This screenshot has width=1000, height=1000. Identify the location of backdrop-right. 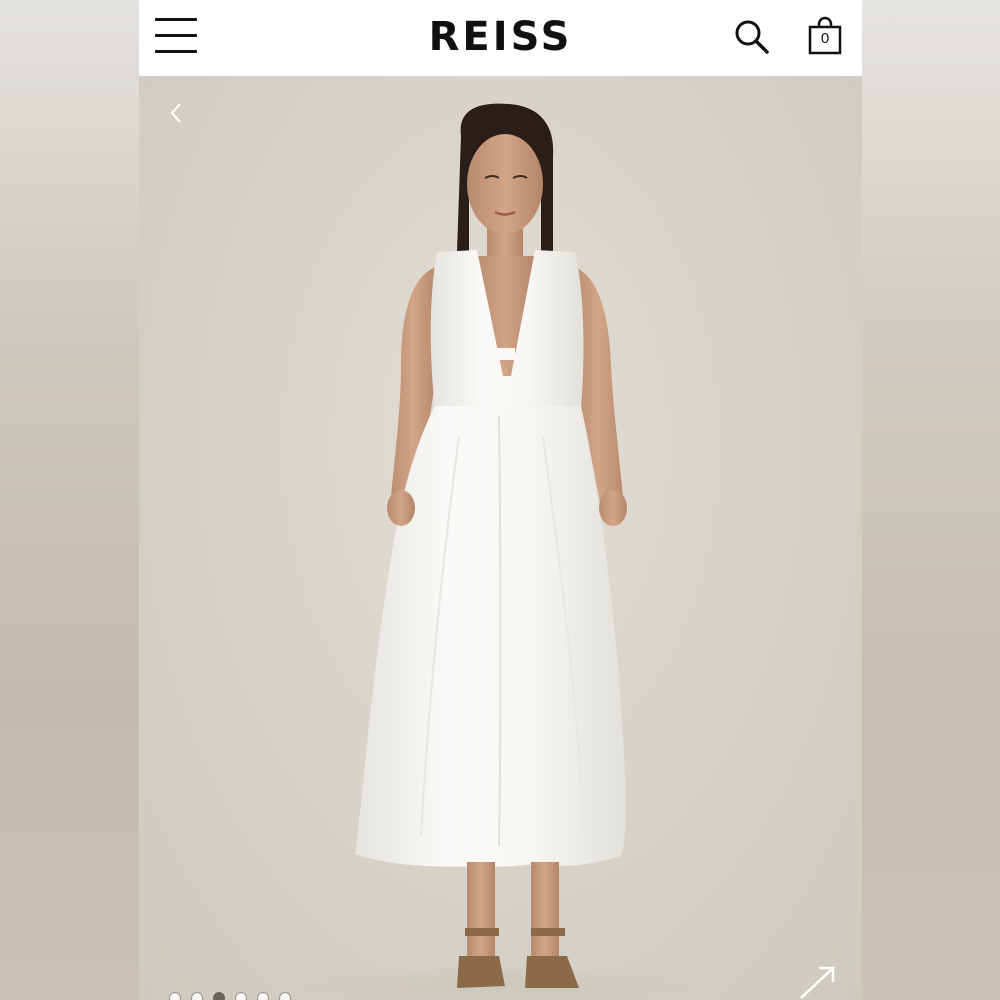
(931, 500).